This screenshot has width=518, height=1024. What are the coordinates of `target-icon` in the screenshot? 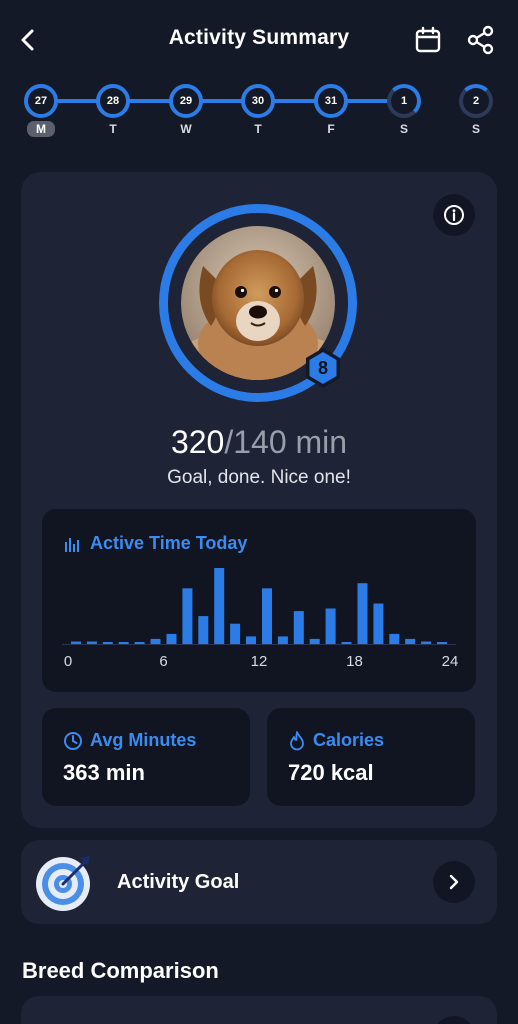 It's located at (63, 883).